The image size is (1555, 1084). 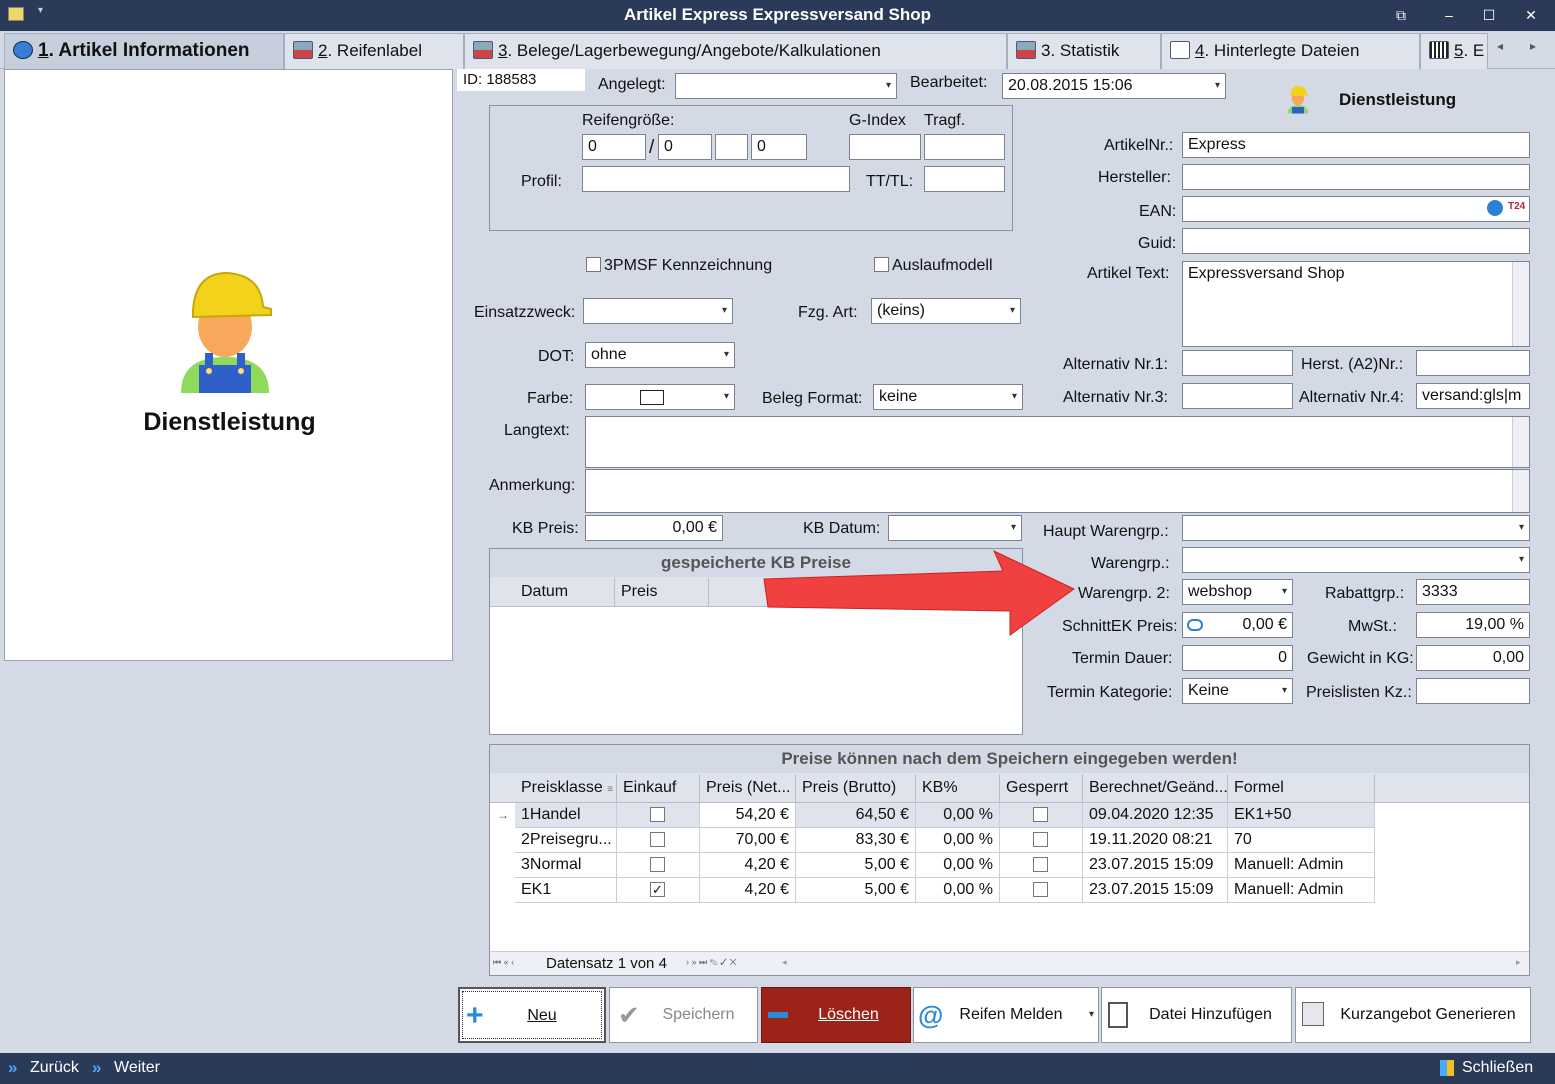 What do you see at coordinates (1155, 840) in the screenshot?
I see `cell-datum: 19.11.2020 08:21` at bounding box center [1155, 840].